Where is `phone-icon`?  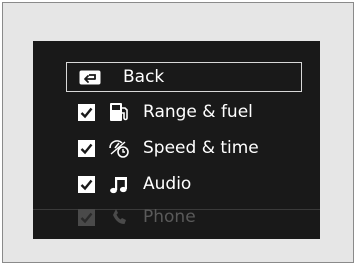
phone-icon is located at coordinates (119, 216).